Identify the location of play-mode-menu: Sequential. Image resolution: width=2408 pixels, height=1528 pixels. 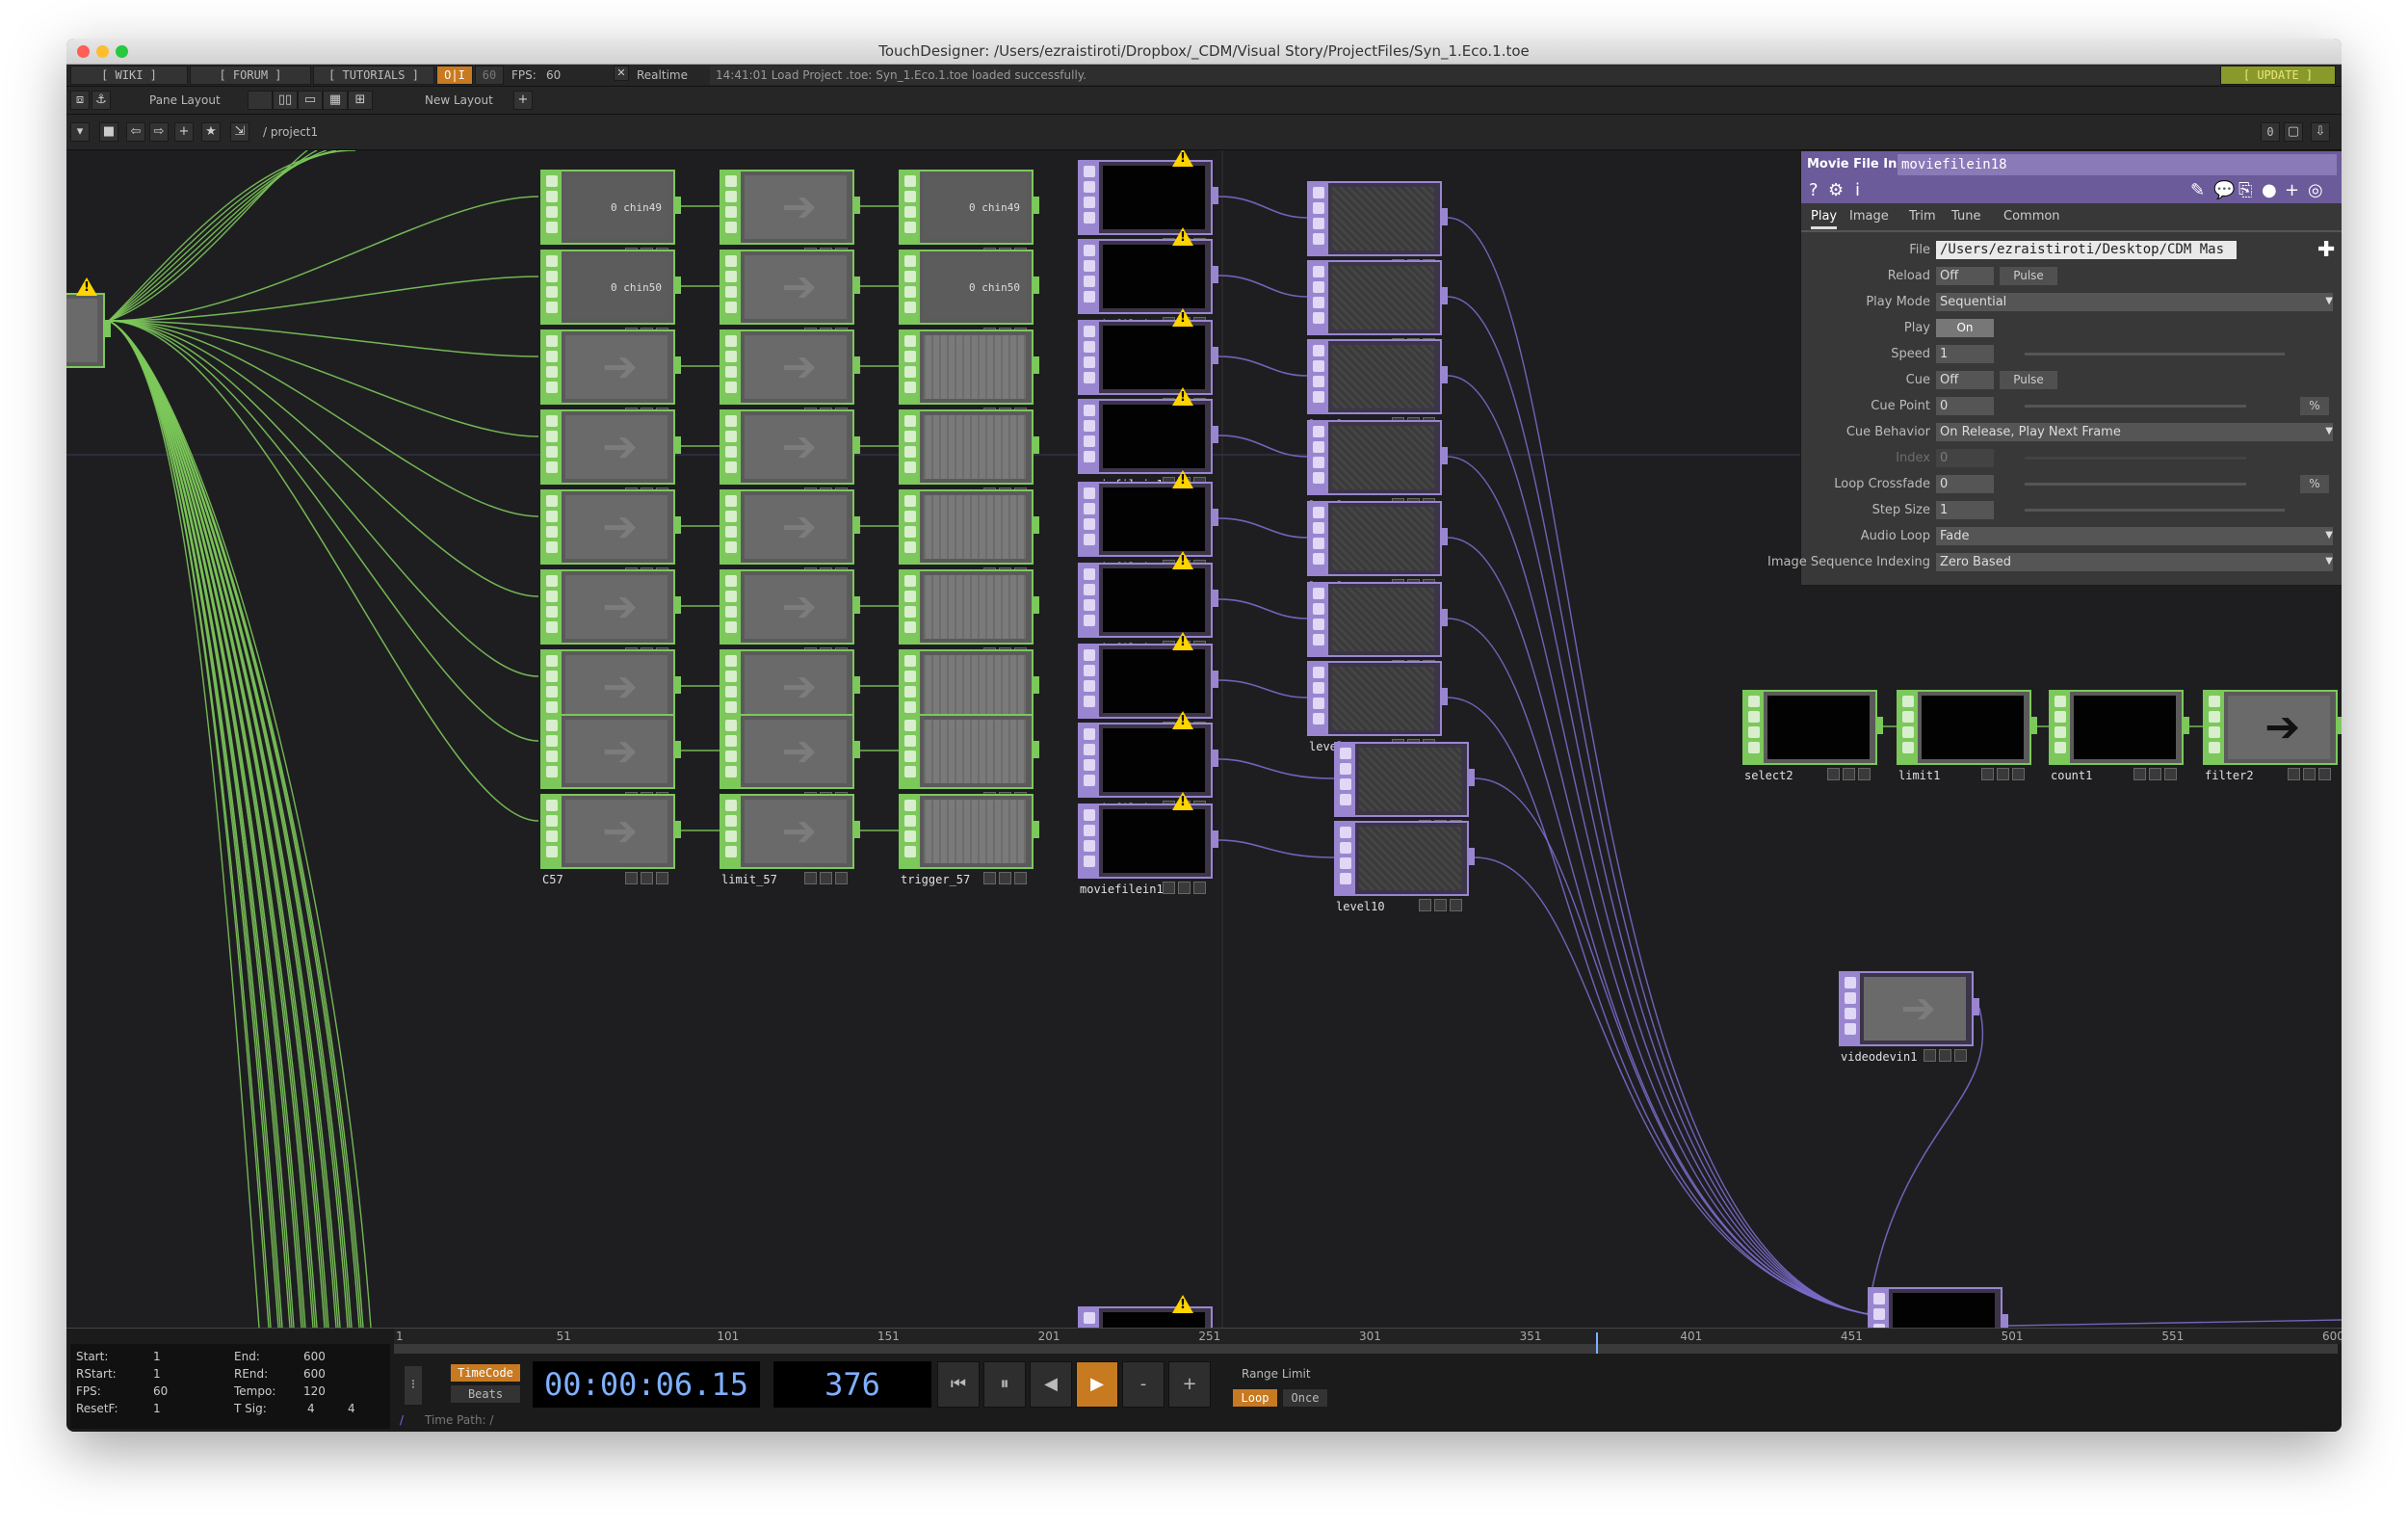
(2134, 302).